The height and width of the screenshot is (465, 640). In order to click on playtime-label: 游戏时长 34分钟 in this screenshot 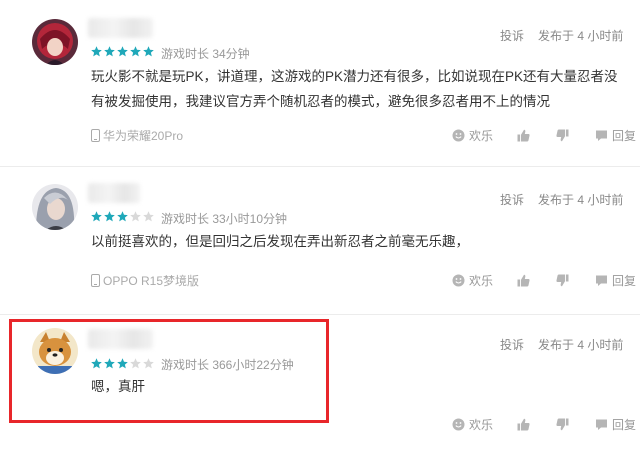, I will do `click(205, 54)`.